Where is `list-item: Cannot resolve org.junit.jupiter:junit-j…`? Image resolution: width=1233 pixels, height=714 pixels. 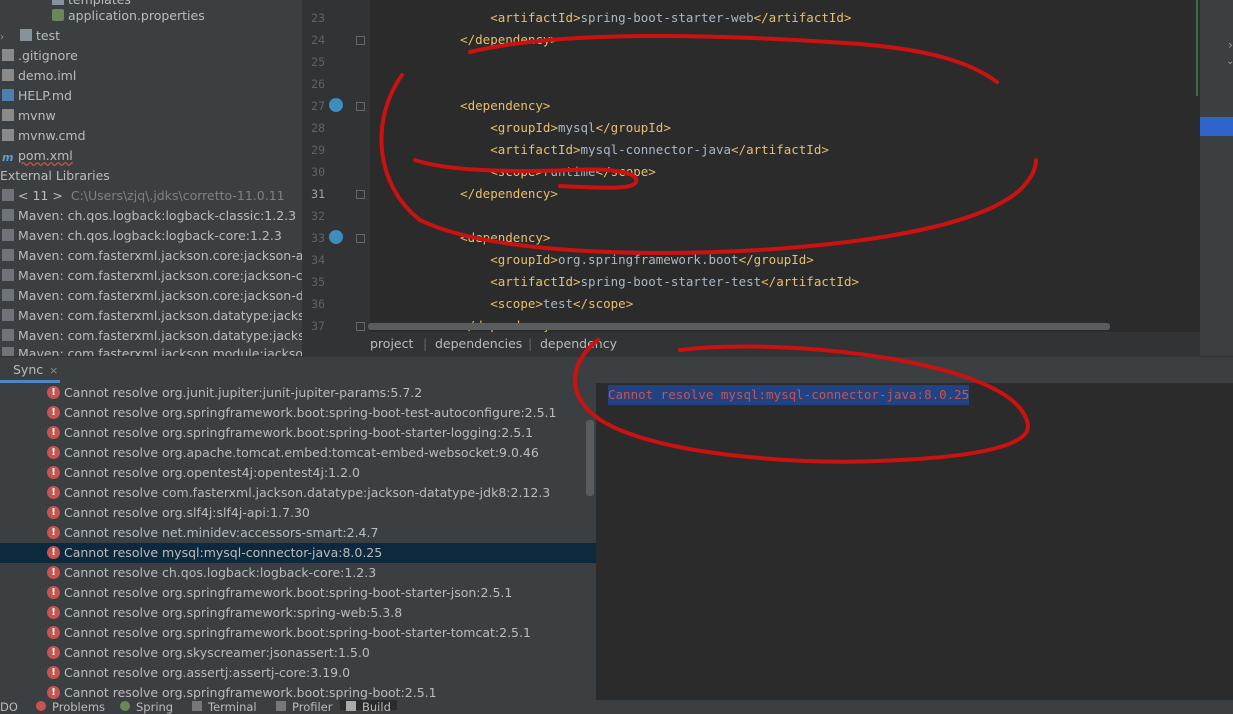 list-item: Cannot resolve org.junit.jupiter:junit-j… is located at coordinates (298, 393).